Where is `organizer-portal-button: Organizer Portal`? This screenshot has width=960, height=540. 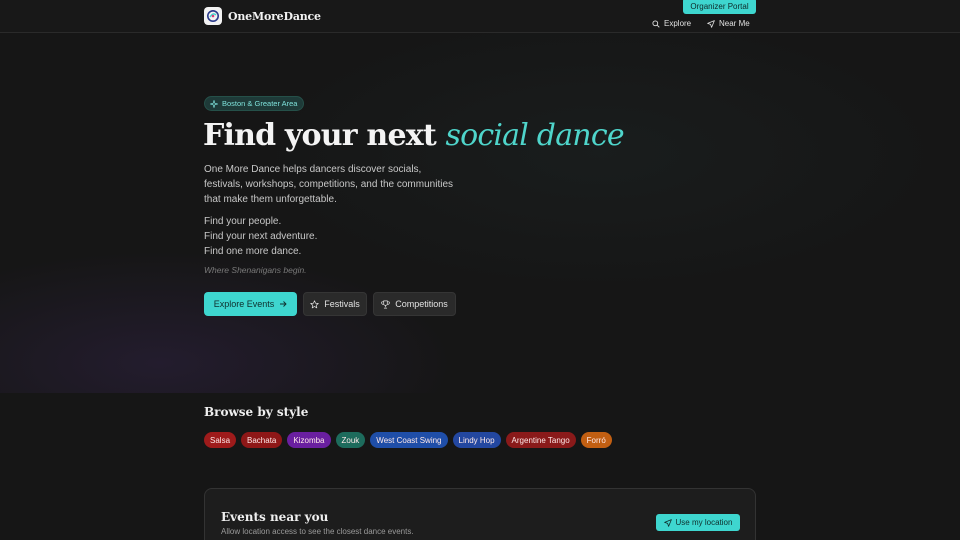
organizer-portal-button: Organizer Portal is located at coordinates (719, 7).